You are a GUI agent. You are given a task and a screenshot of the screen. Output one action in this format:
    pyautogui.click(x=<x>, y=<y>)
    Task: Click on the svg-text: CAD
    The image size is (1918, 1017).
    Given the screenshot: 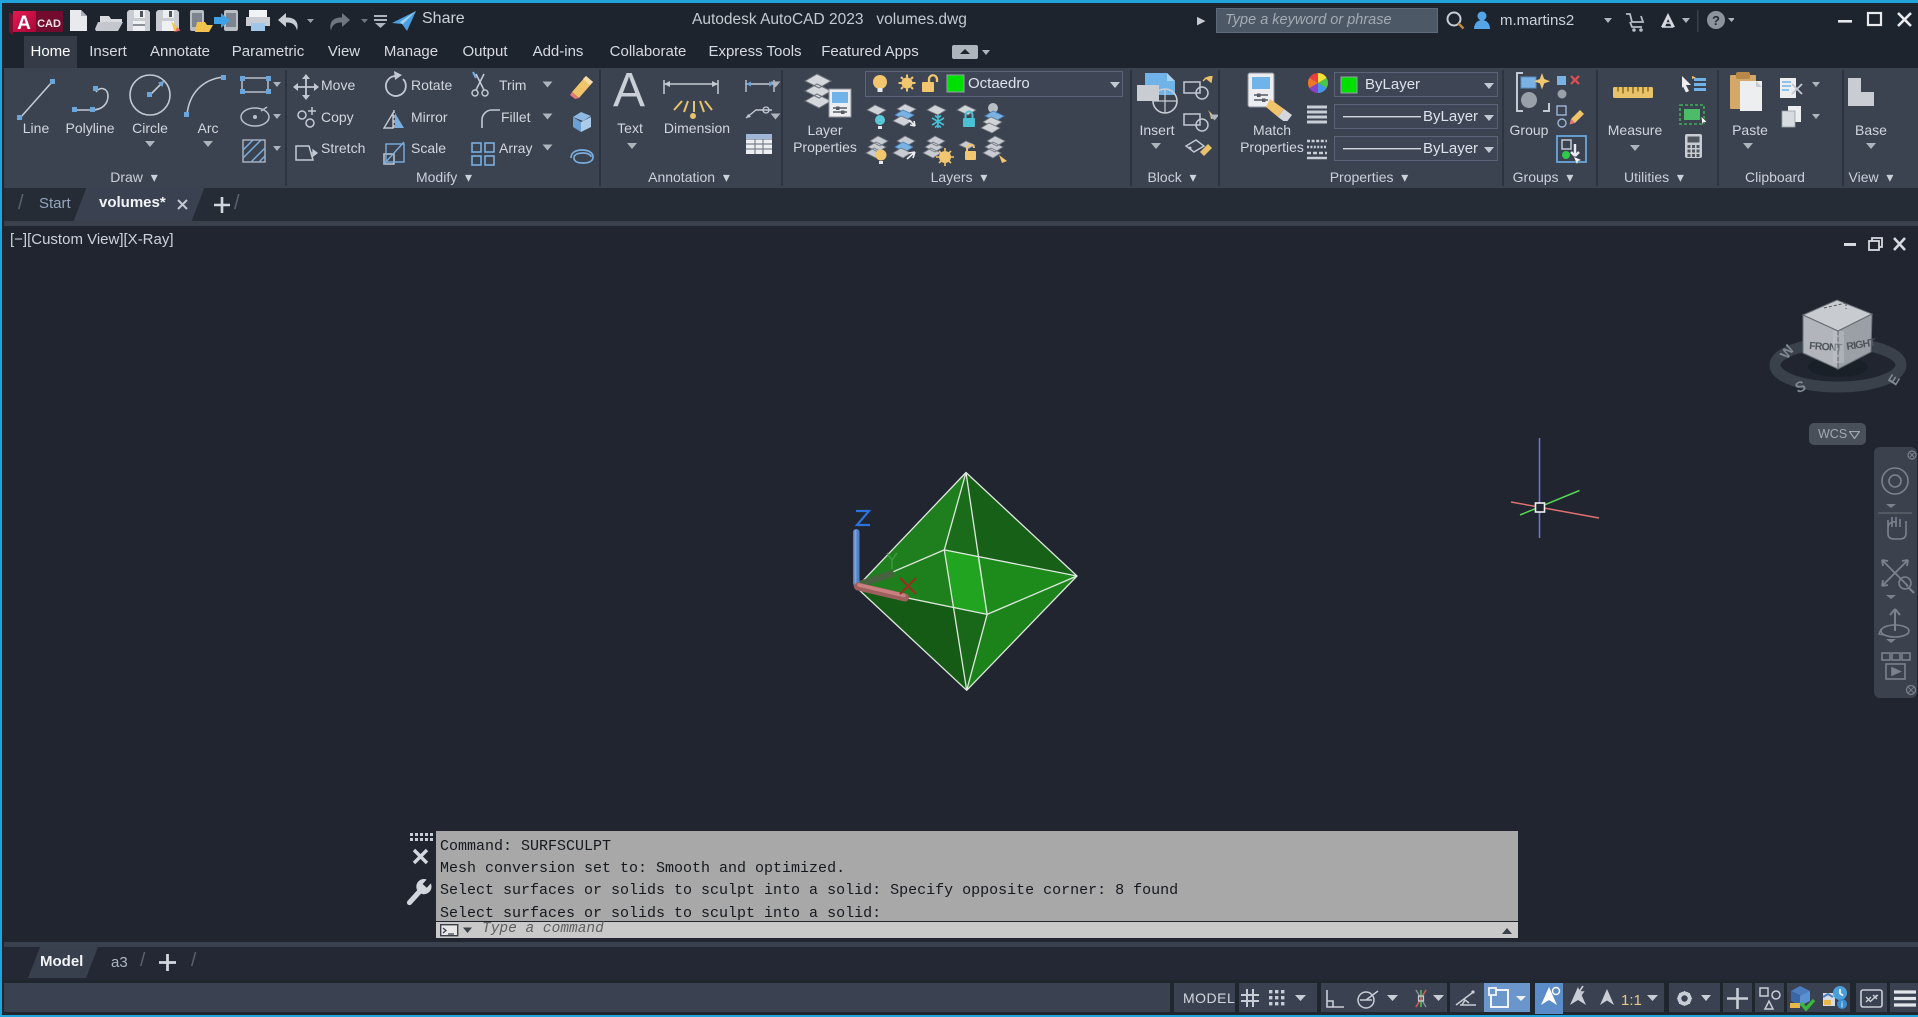 What is the action you would take?
    pyautogui.click(x=49, y=24)
    